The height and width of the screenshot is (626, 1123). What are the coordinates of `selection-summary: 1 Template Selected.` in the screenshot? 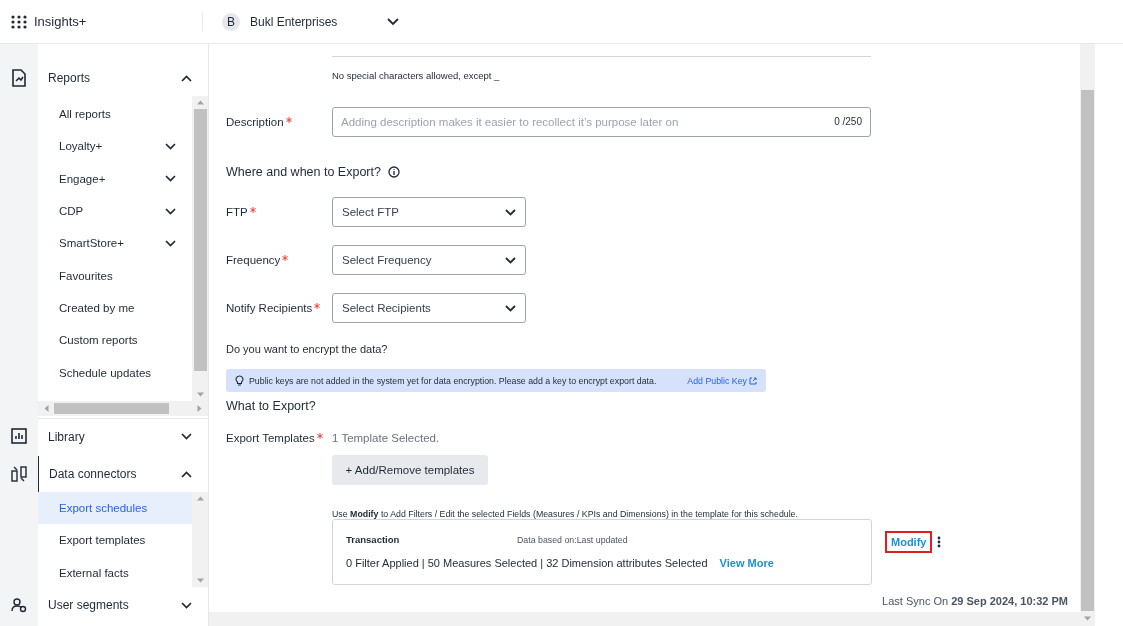 It's located at (386, 438).